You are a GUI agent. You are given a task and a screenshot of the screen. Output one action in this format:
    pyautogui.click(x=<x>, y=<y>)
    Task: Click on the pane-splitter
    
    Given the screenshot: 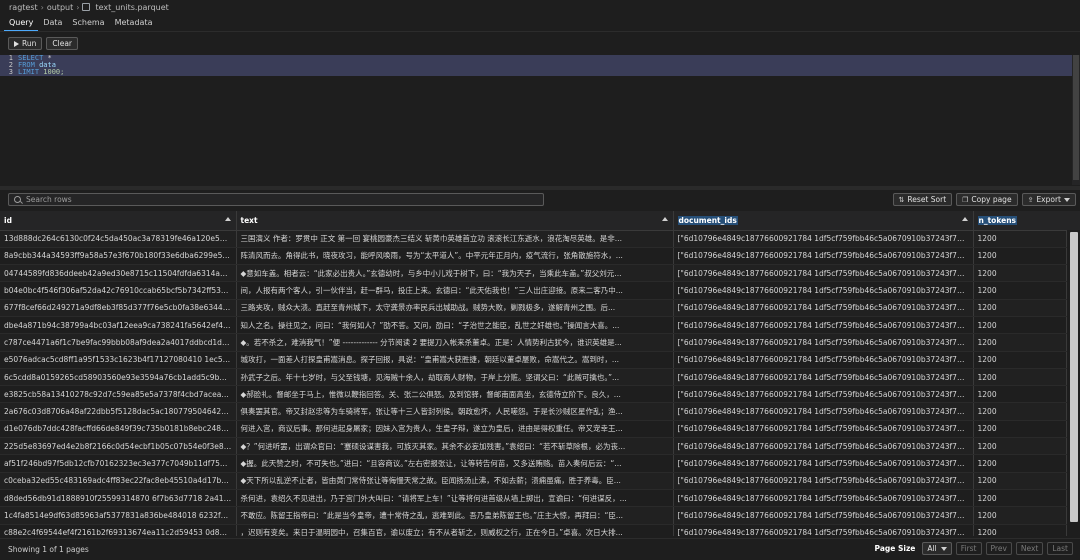 What is the action you would take?
    pyautogui.click(x=540, y=188)
    